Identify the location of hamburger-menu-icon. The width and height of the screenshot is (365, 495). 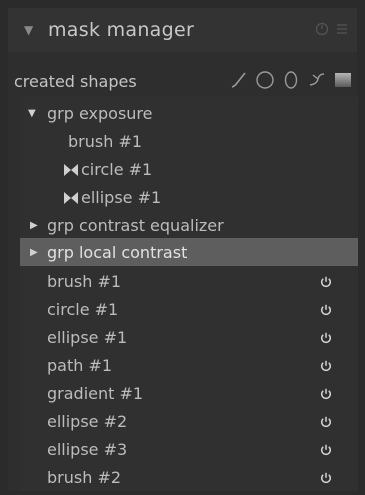
(342, 31).